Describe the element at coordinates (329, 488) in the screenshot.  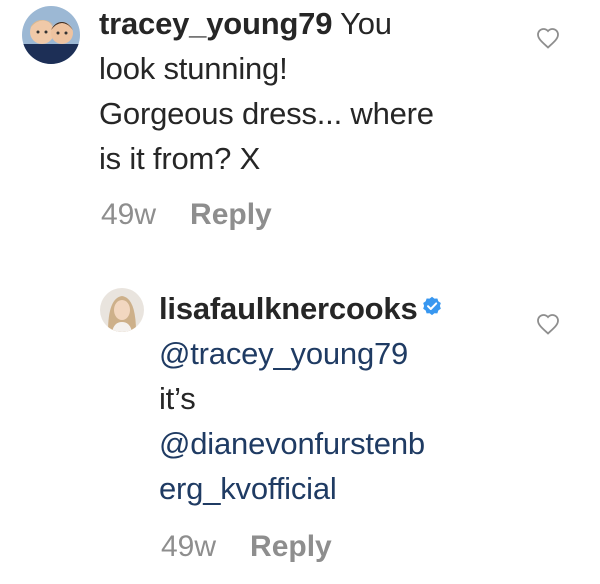
I see `mention-link: erg_kvofficial` at that location.